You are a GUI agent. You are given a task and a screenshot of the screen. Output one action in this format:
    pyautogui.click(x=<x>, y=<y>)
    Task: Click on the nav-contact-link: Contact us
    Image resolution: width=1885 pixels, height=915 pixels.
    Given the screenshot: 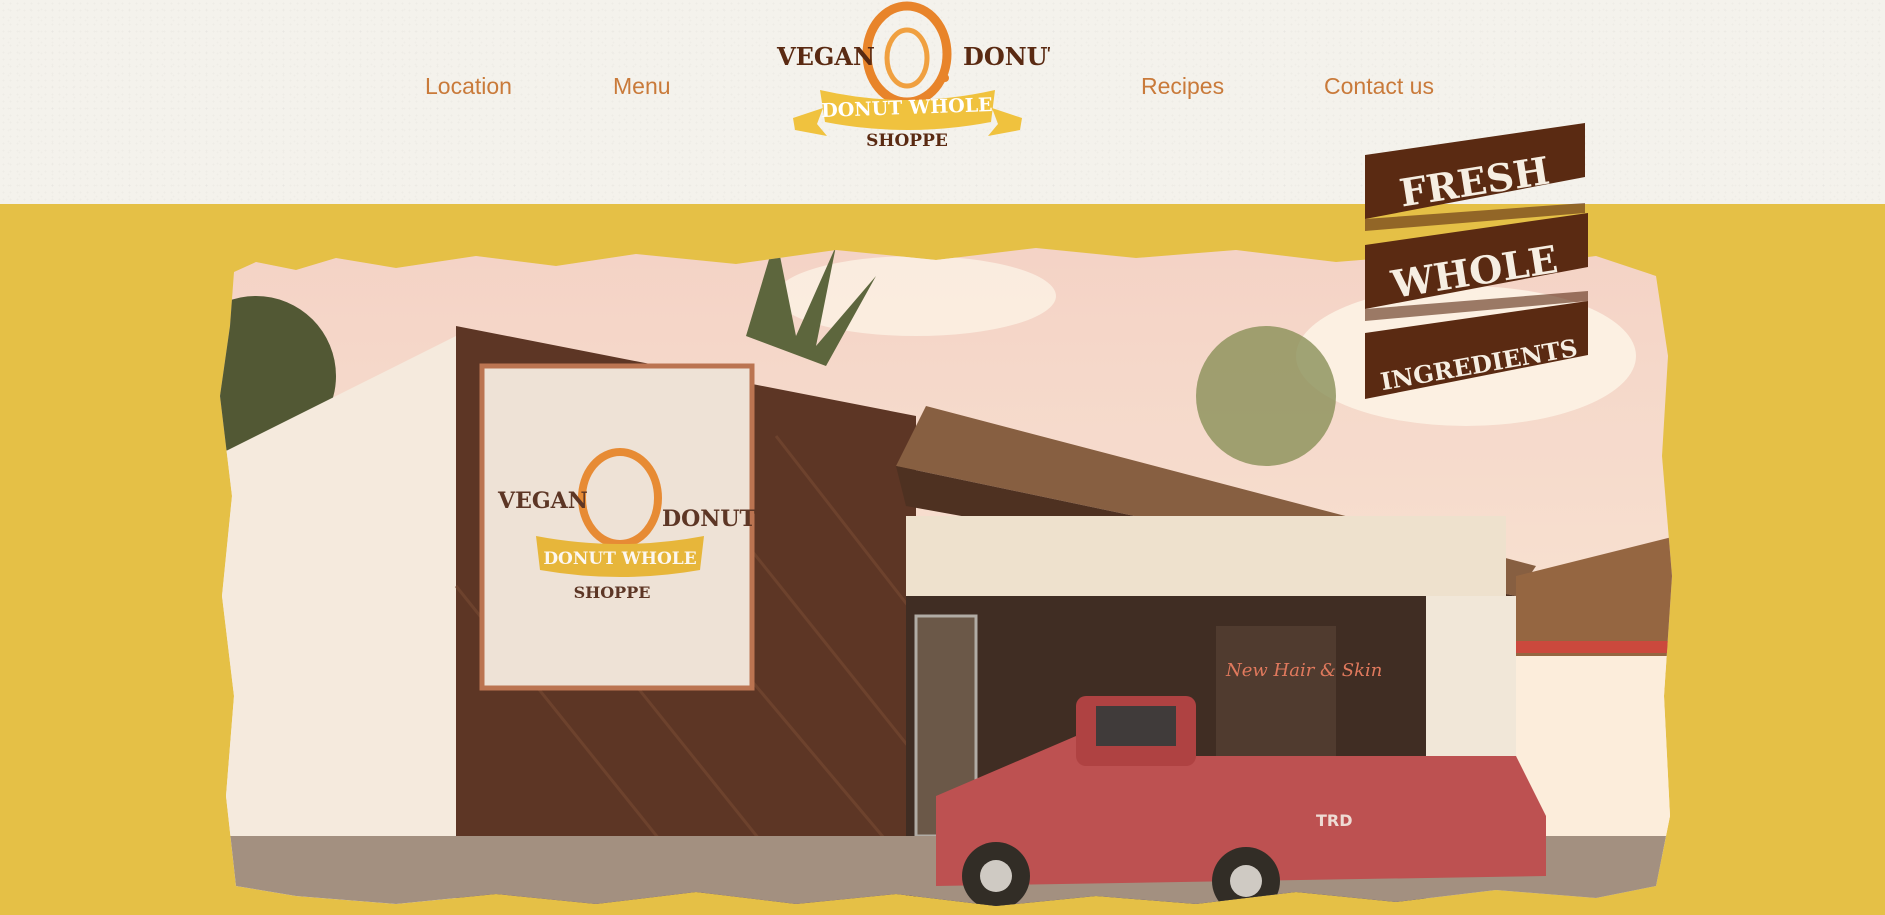 What is the action you would take?
    pyautogui.click(x=1379, y=86)
    